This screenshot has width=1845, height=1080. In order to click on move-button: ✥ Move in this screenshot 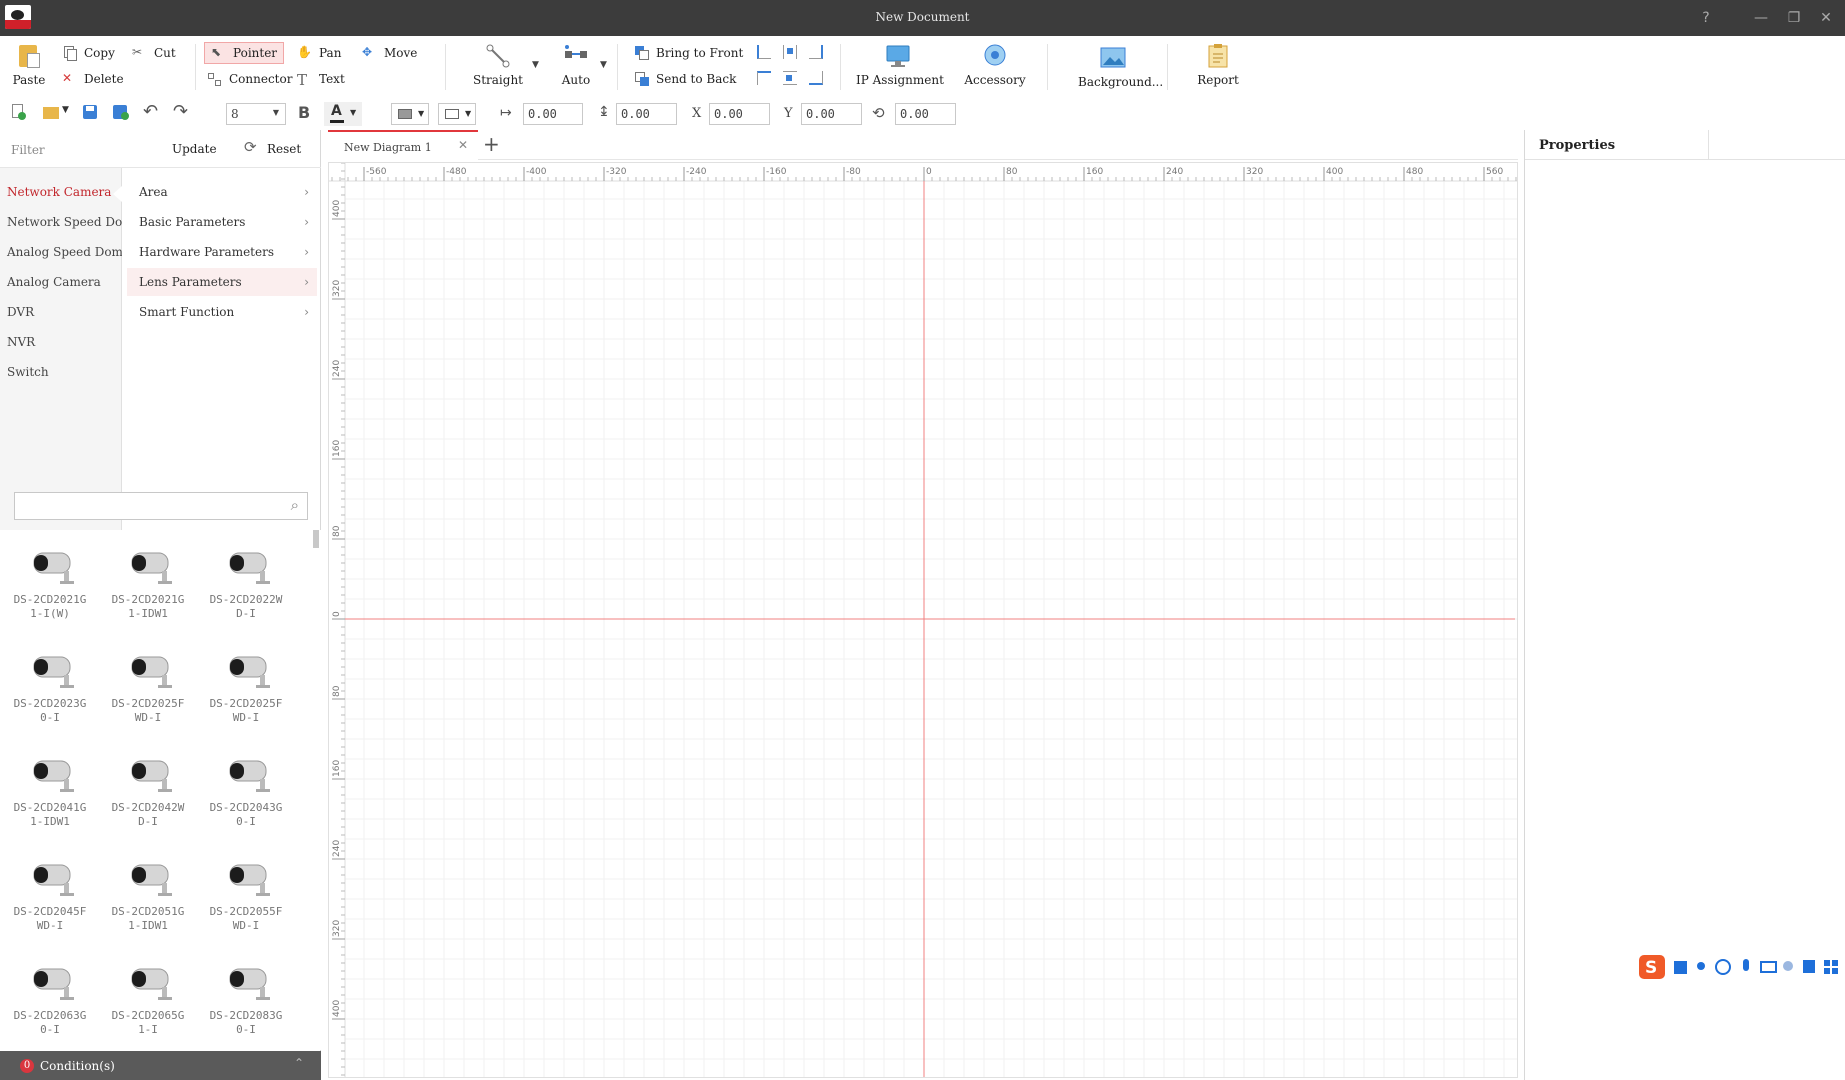, I will do `click(389, 53)`.